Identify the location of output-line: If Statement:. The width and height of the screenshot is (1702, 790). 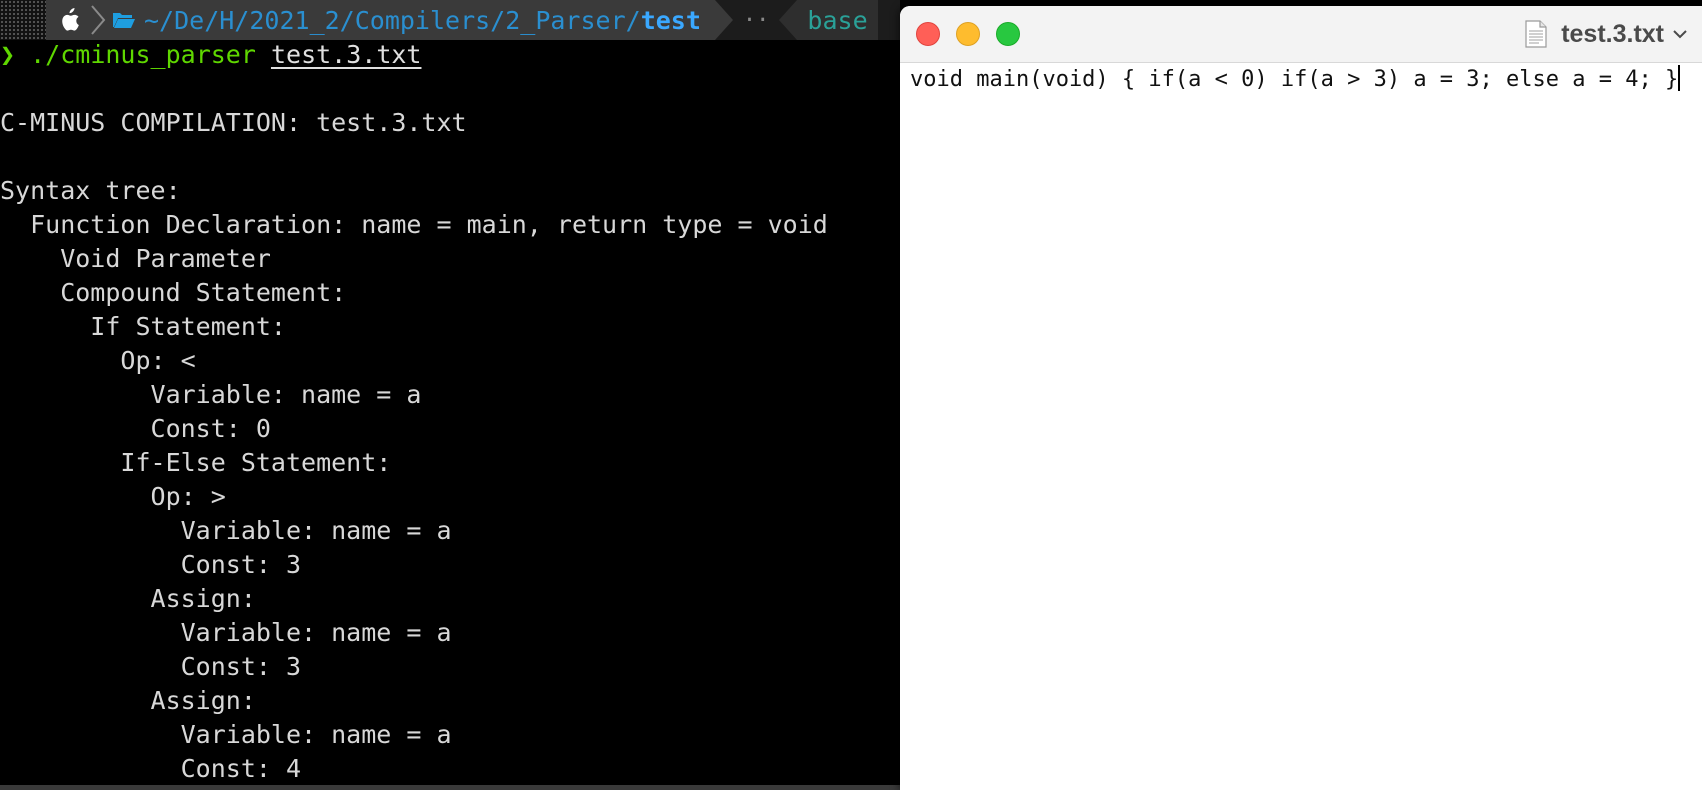
(143, 326).